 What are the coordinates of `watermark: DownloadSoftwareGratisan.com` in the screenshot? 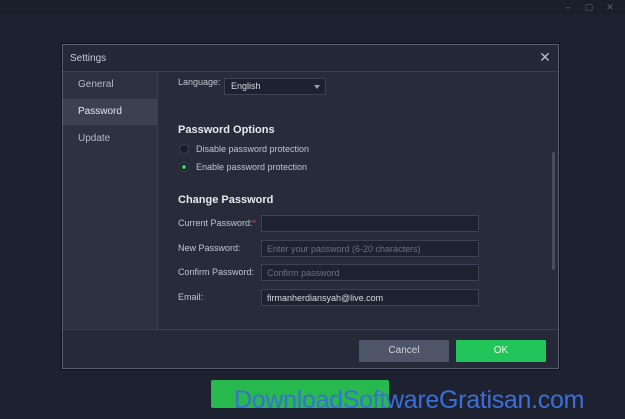 It's located at (409, 400).